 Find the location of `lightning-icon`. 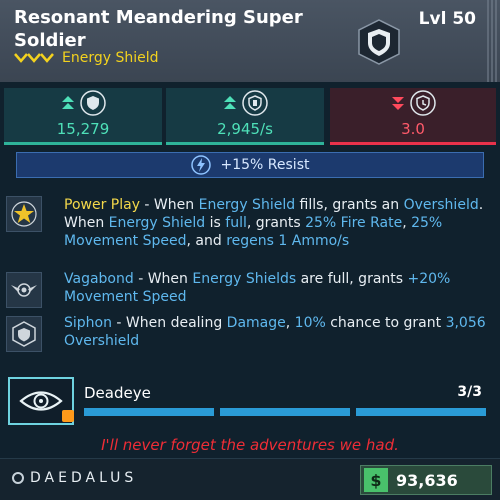

lightning-icon is located at coordinates (200, 165).